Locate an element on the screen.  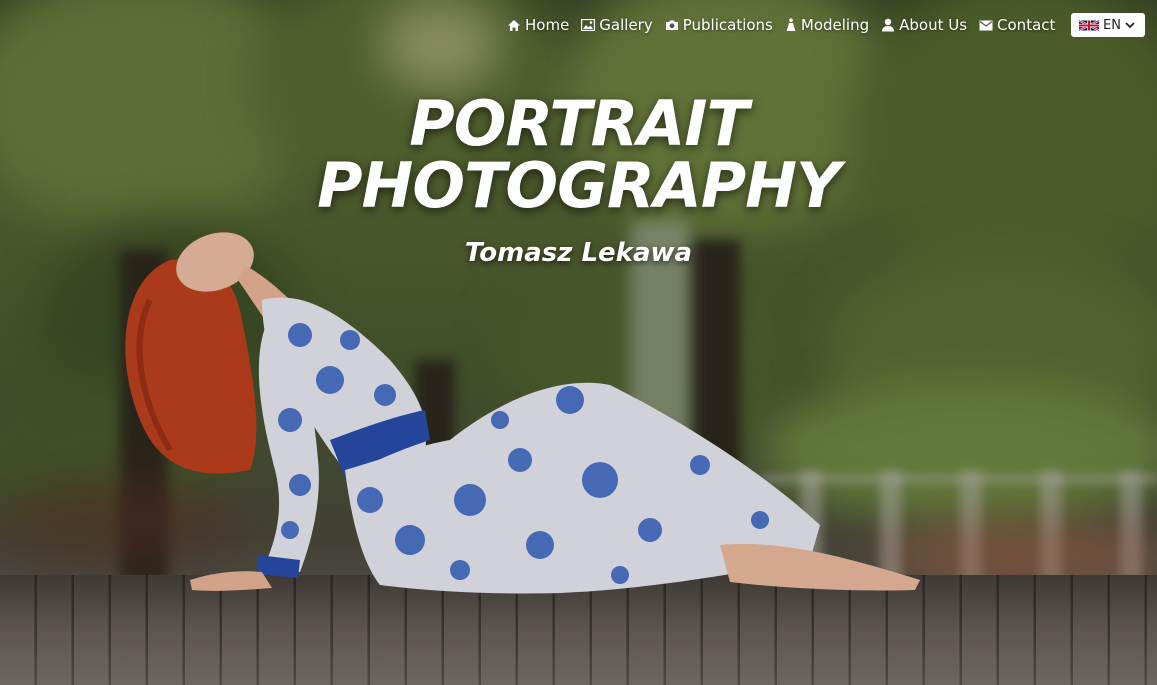
nav-home: Home is located at coordinates (538, 25).